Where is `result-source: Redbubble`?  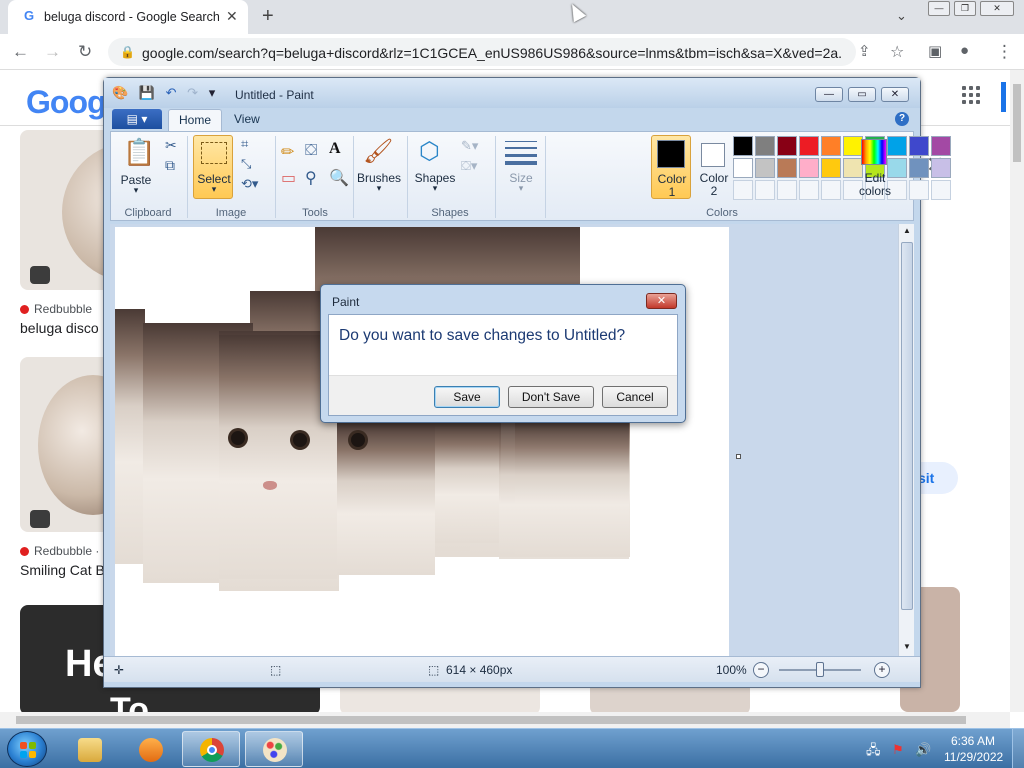
result-source: Redbubble is located at coordinates (56, 309).